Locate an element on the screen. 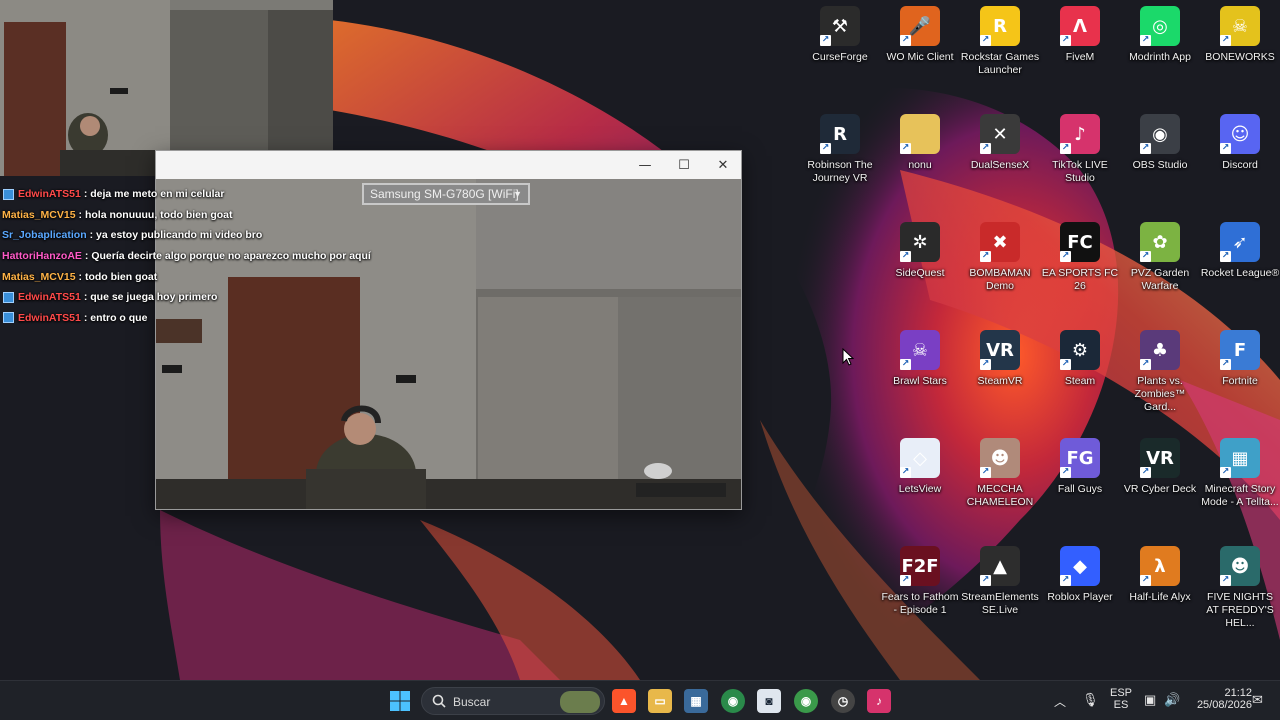 The width and height of the screenshot is (1280, 720). desktop-icon: VR ↗ VR Cyber Deck is located at coordinates (1160, 484).